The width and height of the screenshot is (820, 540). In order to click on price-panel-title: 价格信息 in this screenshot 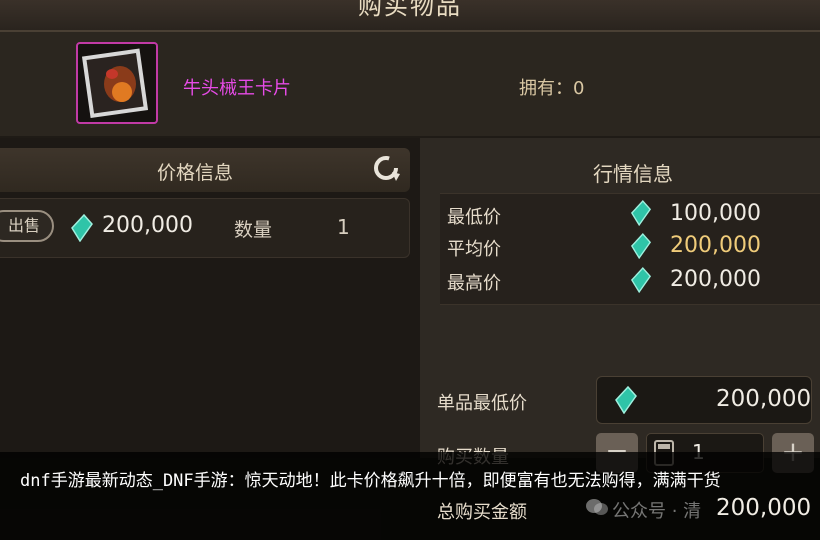, I will do `click(194, 173)`.